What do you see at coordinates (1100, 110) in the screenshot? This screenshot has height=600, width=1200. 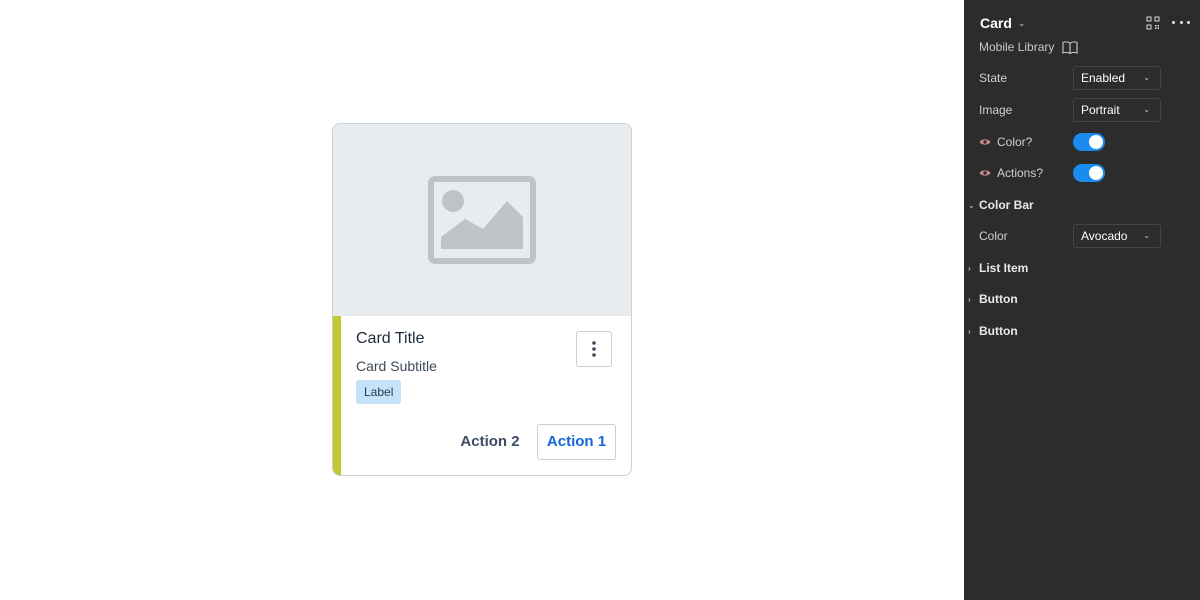 I see `image-select-value: Portrait` at bounding box center [1100, 110].